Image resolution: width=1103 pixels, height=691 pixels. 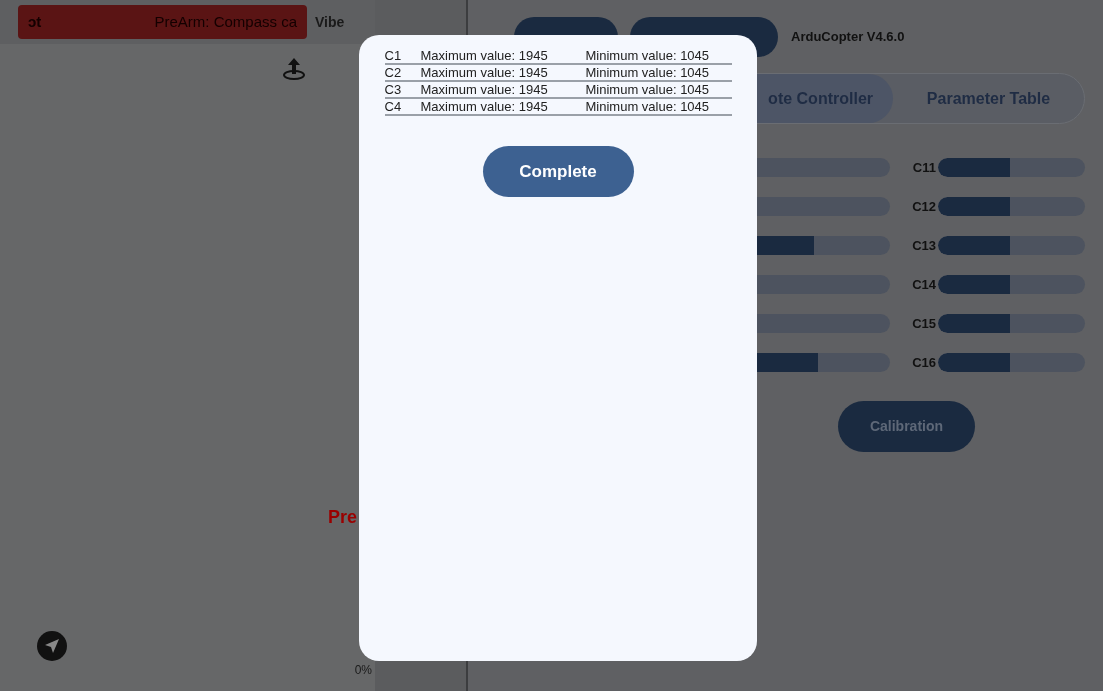 I want to click on progress-text: 0%, so click(x=363, y=670).